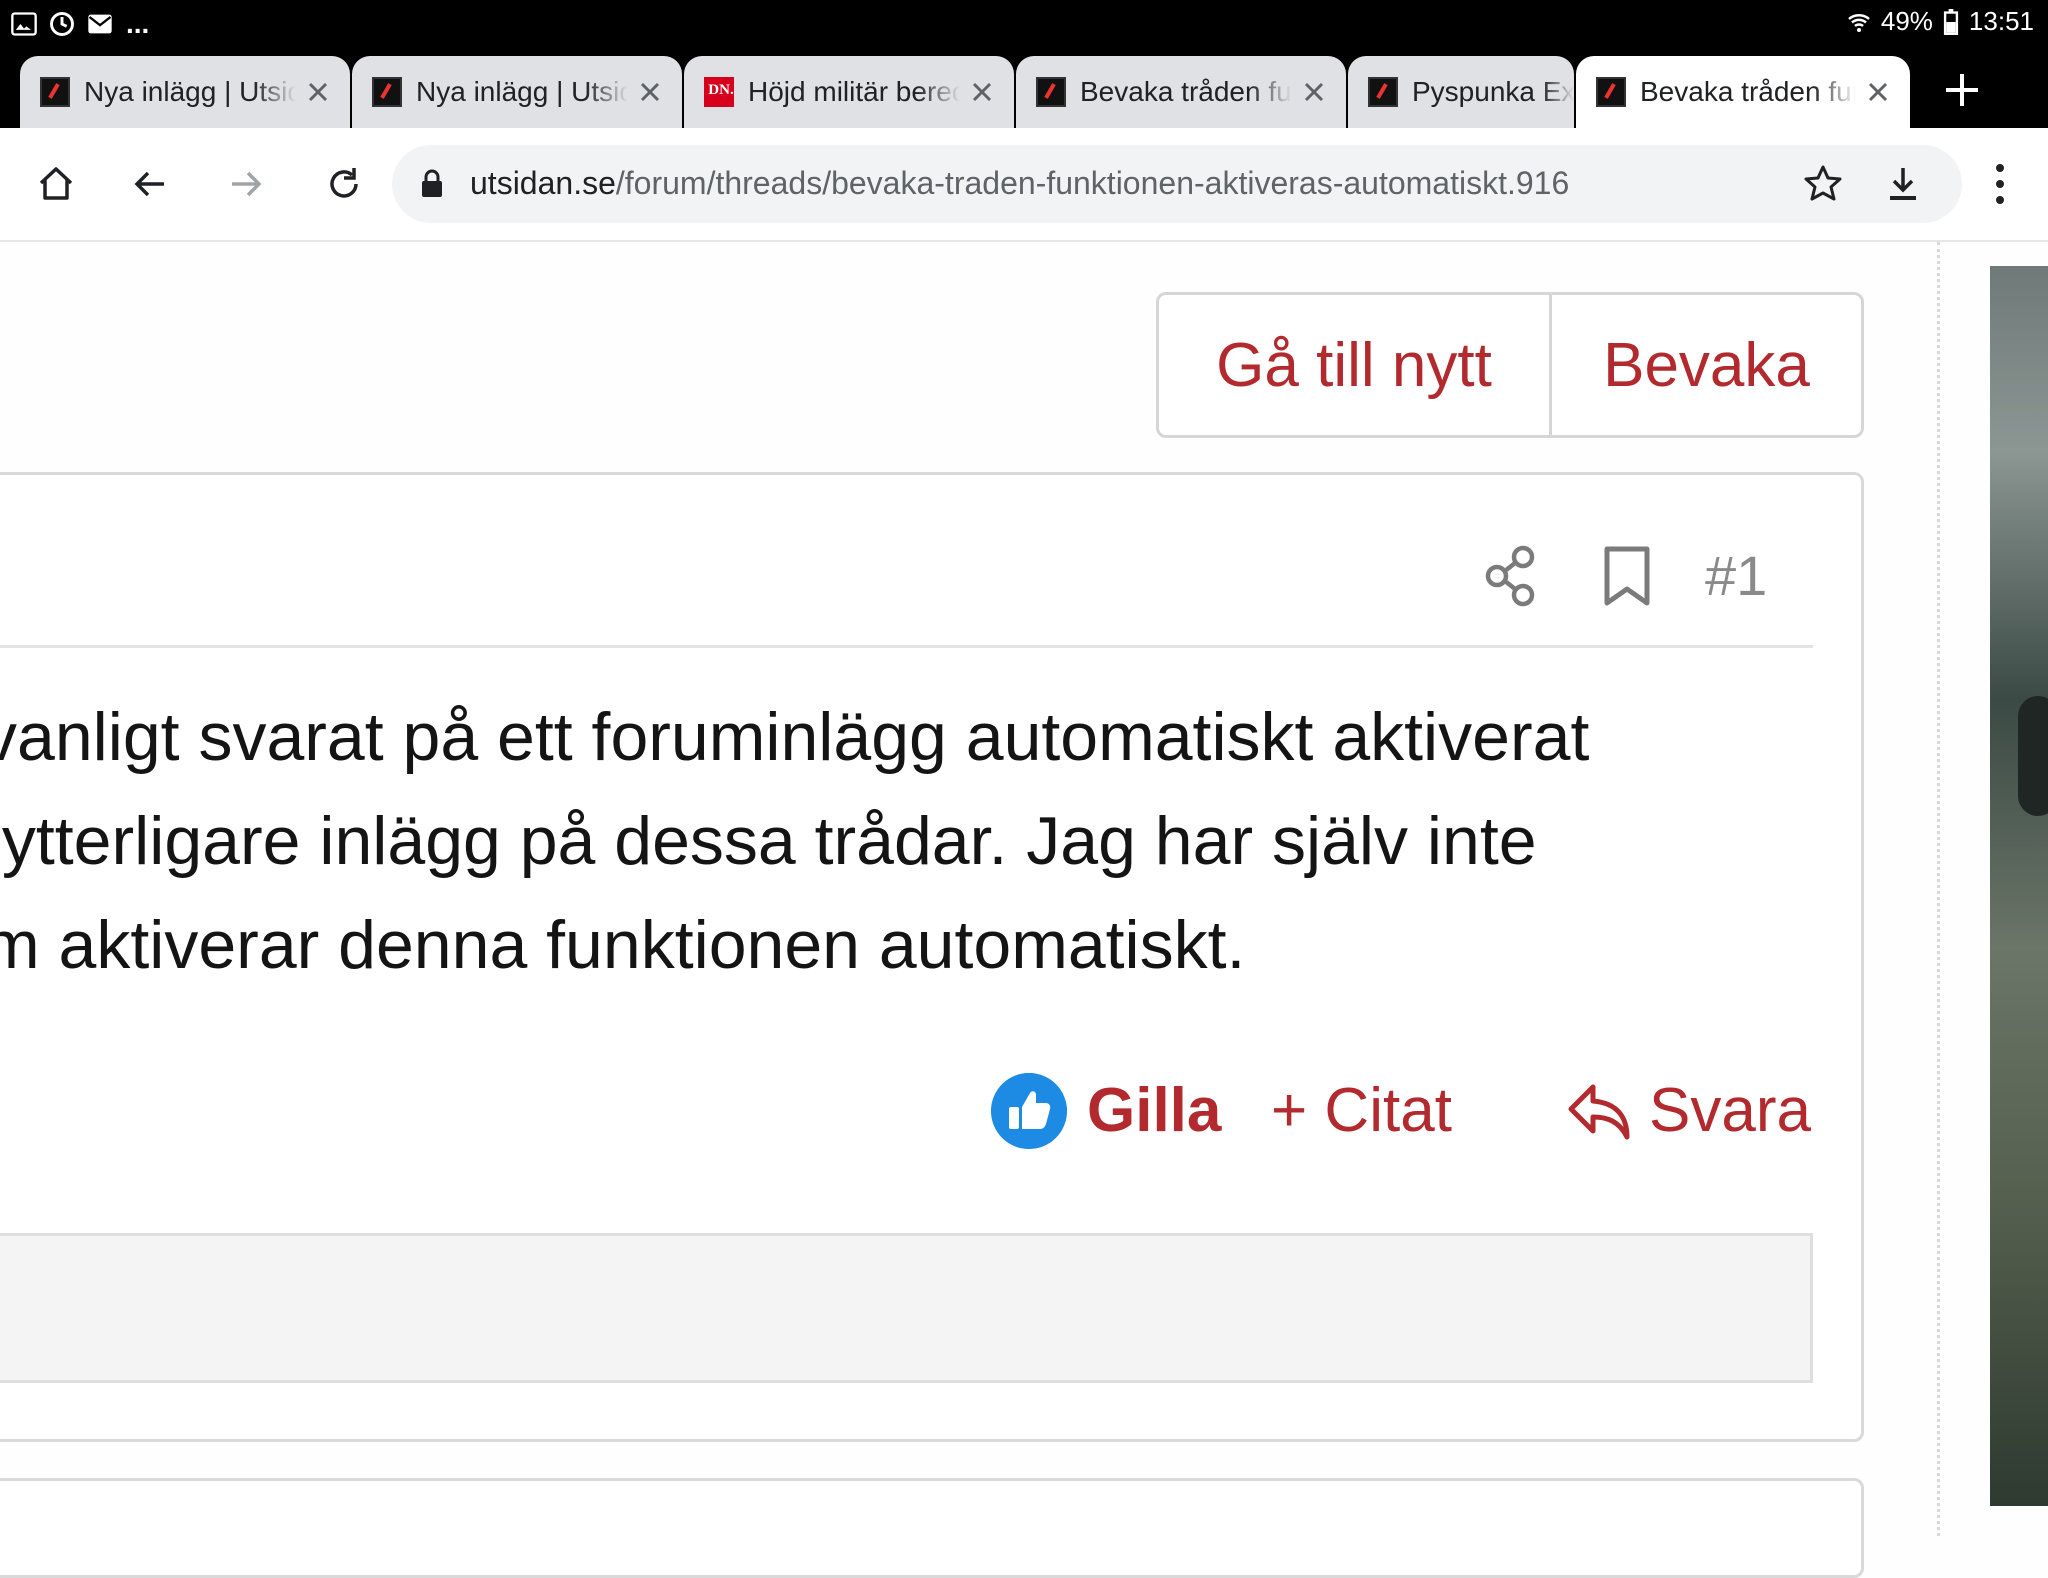  I want to click on tab-4: Bevaka tråden funktionen, so click(1181, 92).